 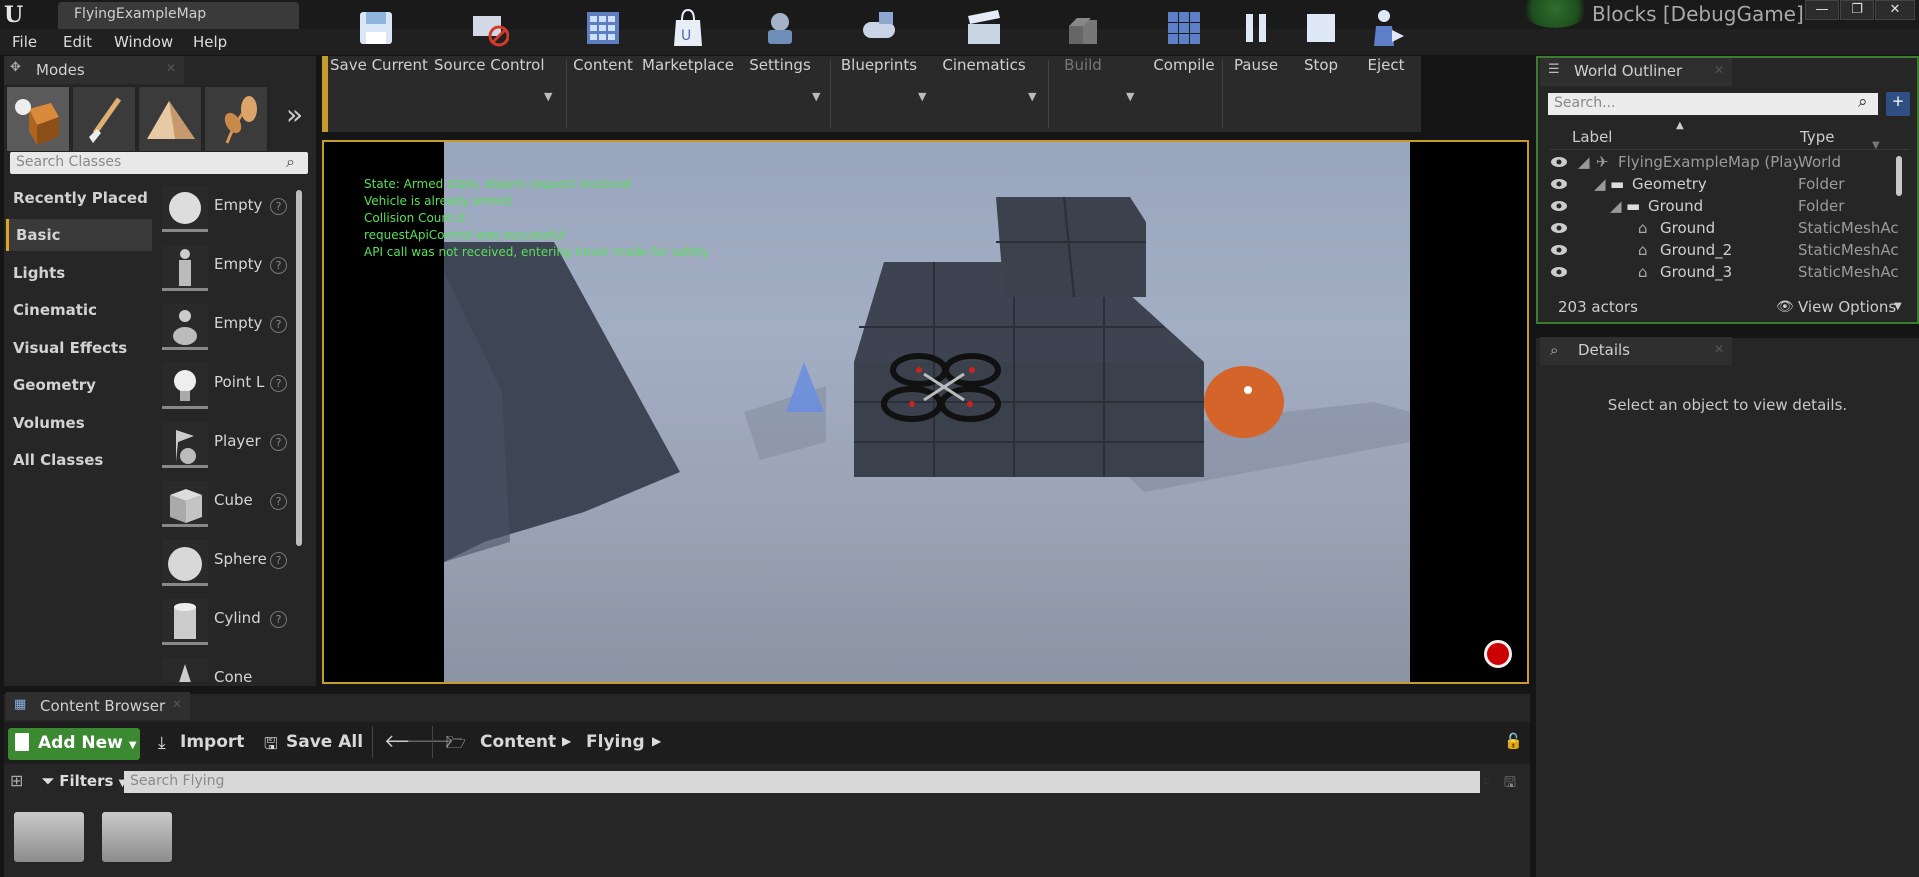 I want to click on class-item-cube: Cube?, so click(x=231, y=505).